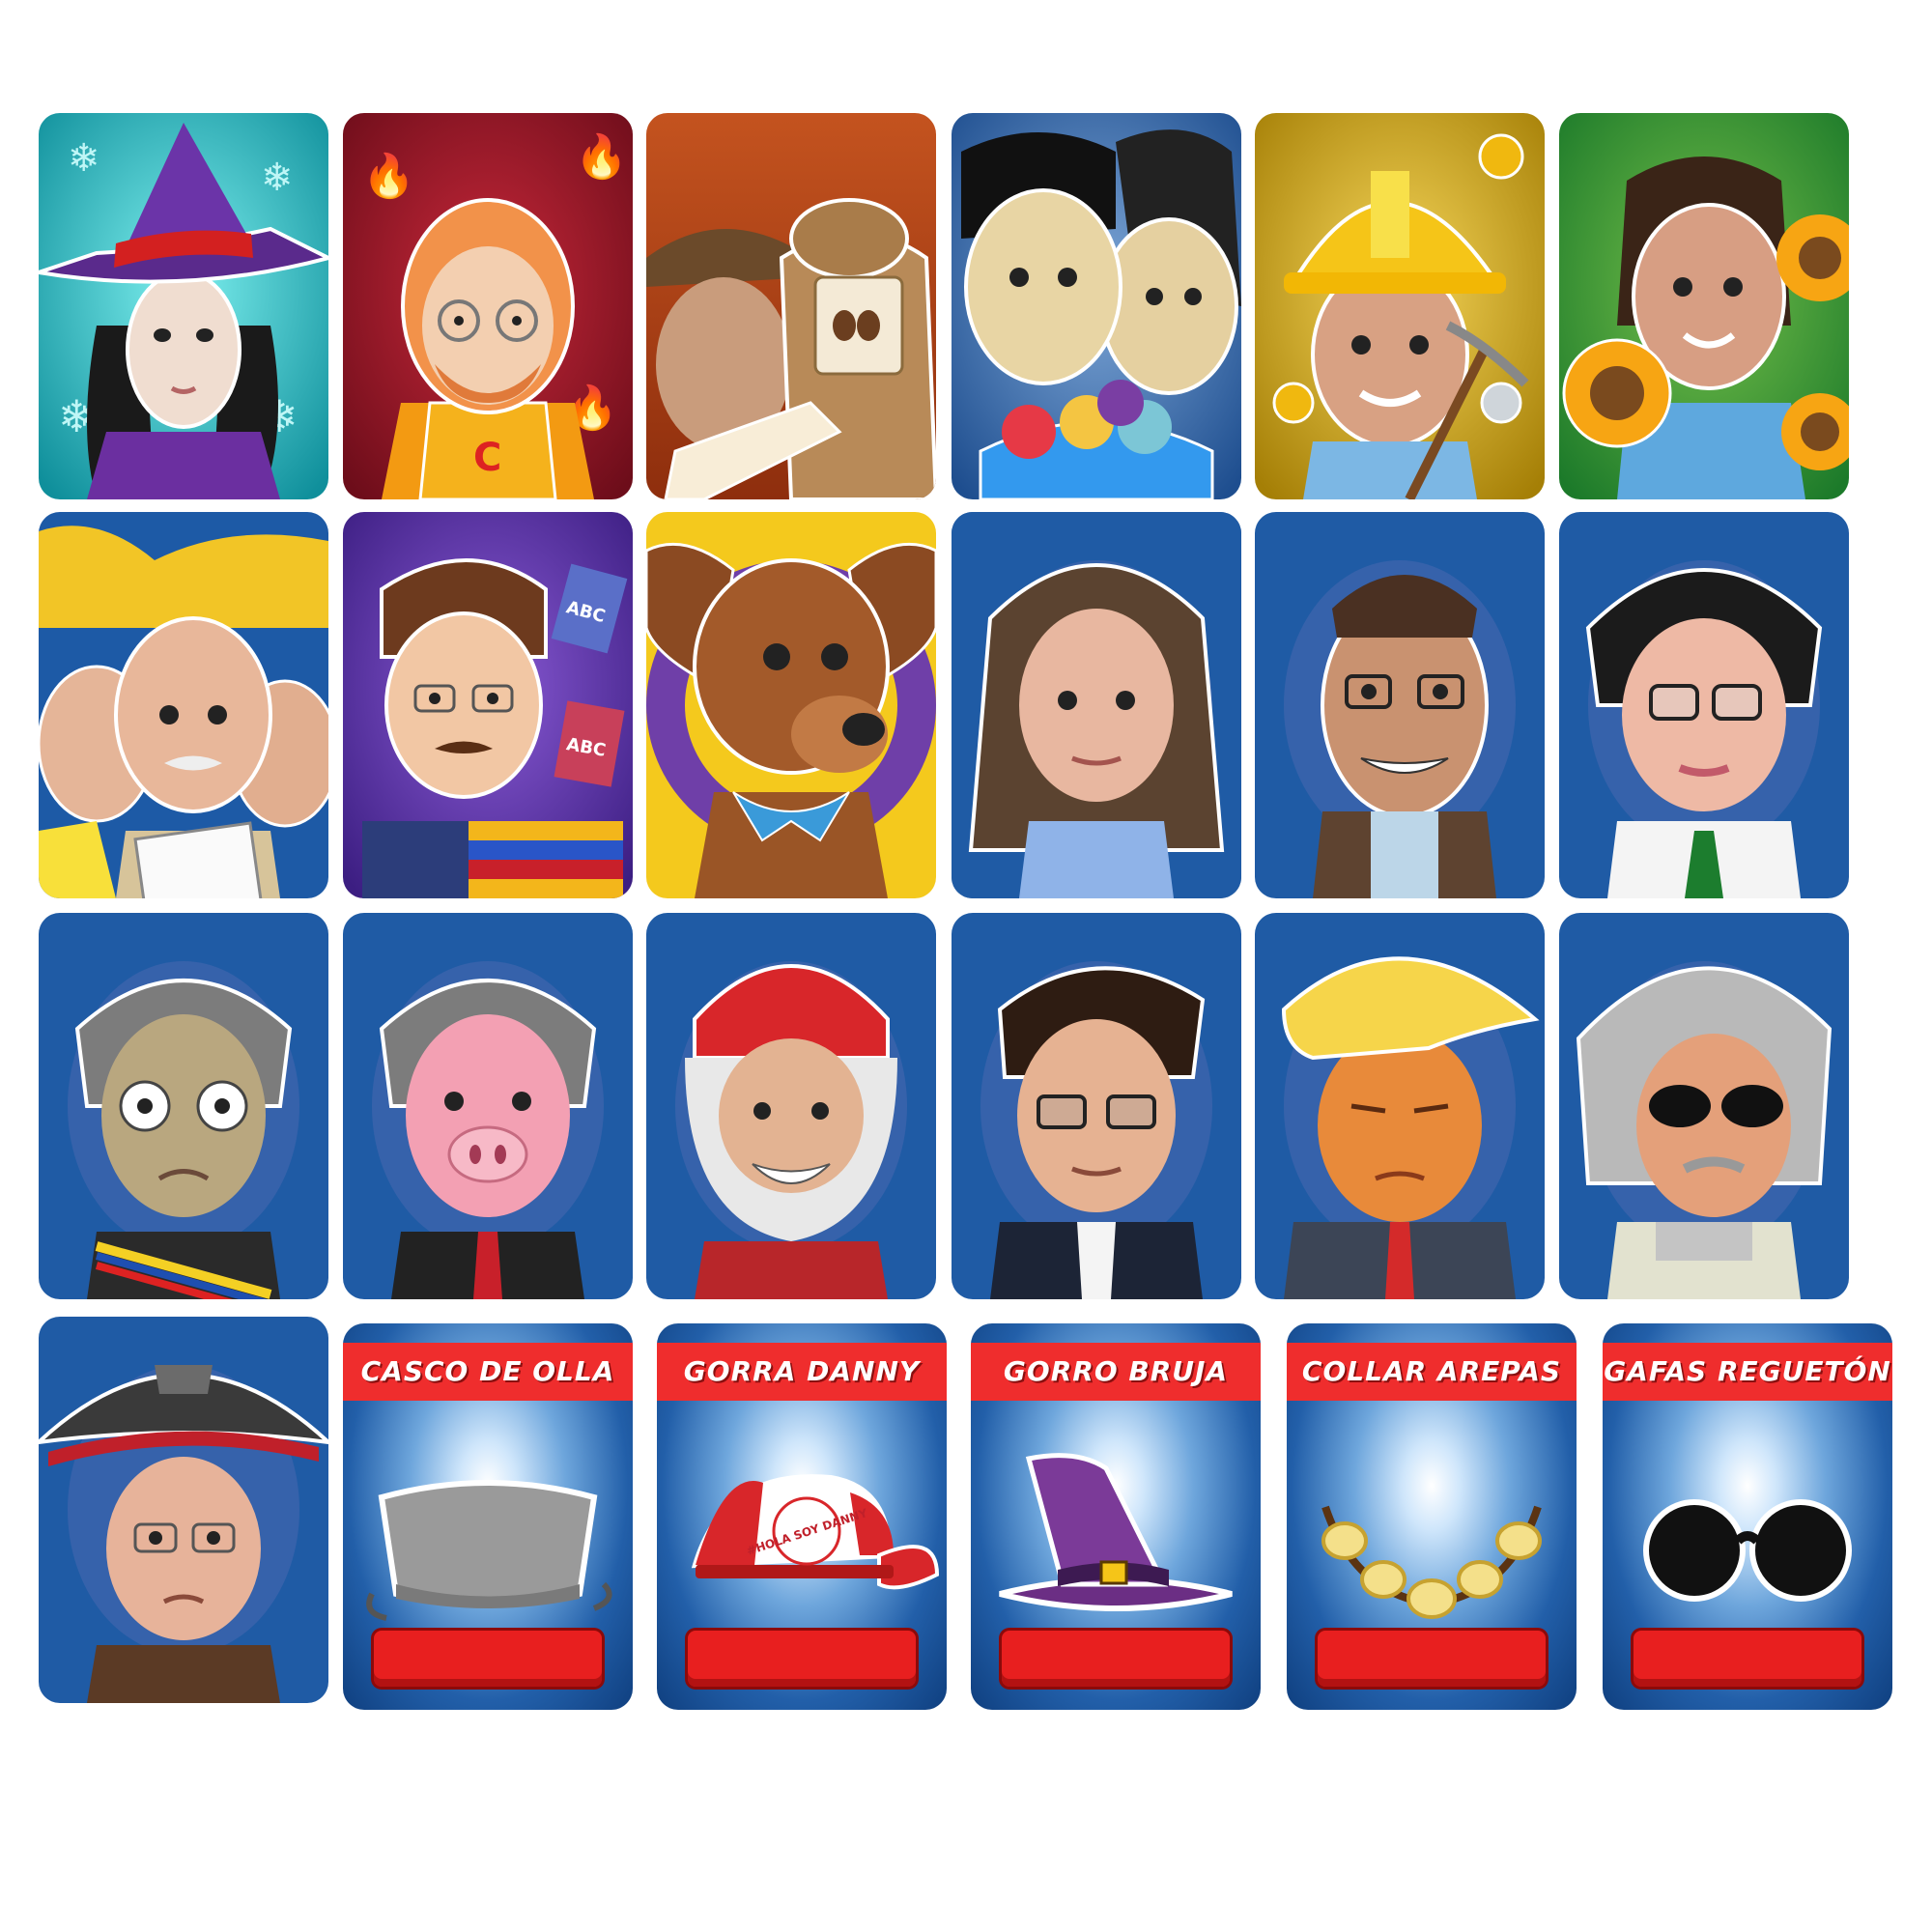 The image size is (1932, 1932). I want to click on witch-portrait-icon: ❄ ❄ ❄ ❄, so click(183, 306).